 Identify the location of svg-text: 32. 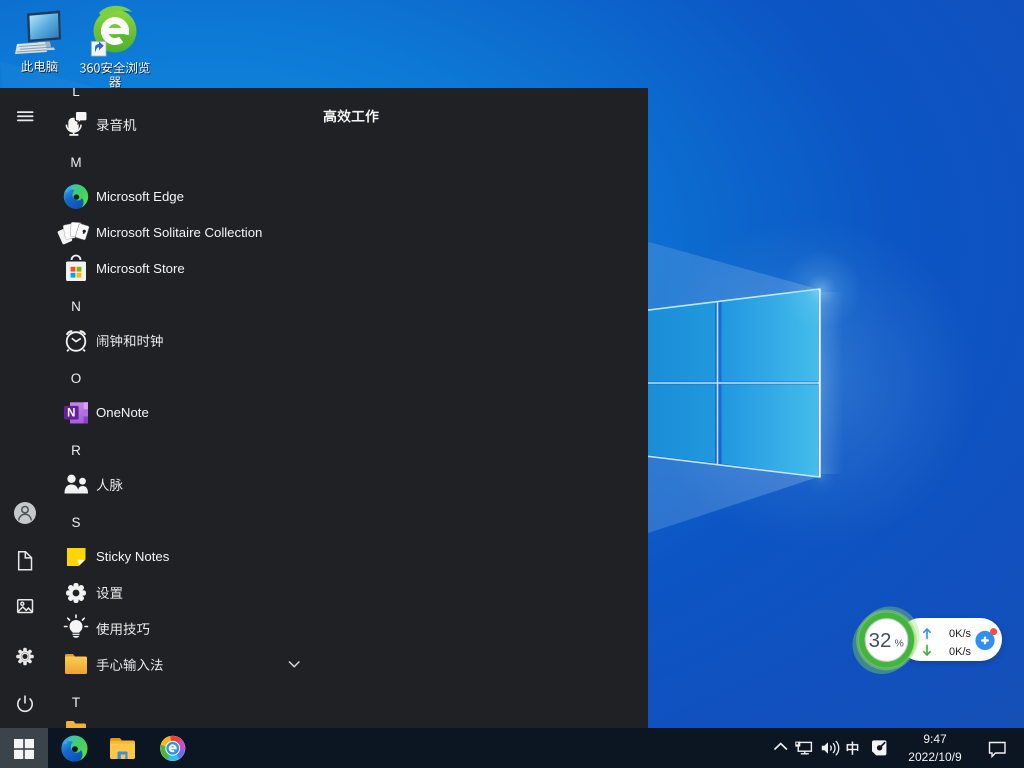
(880, 640).